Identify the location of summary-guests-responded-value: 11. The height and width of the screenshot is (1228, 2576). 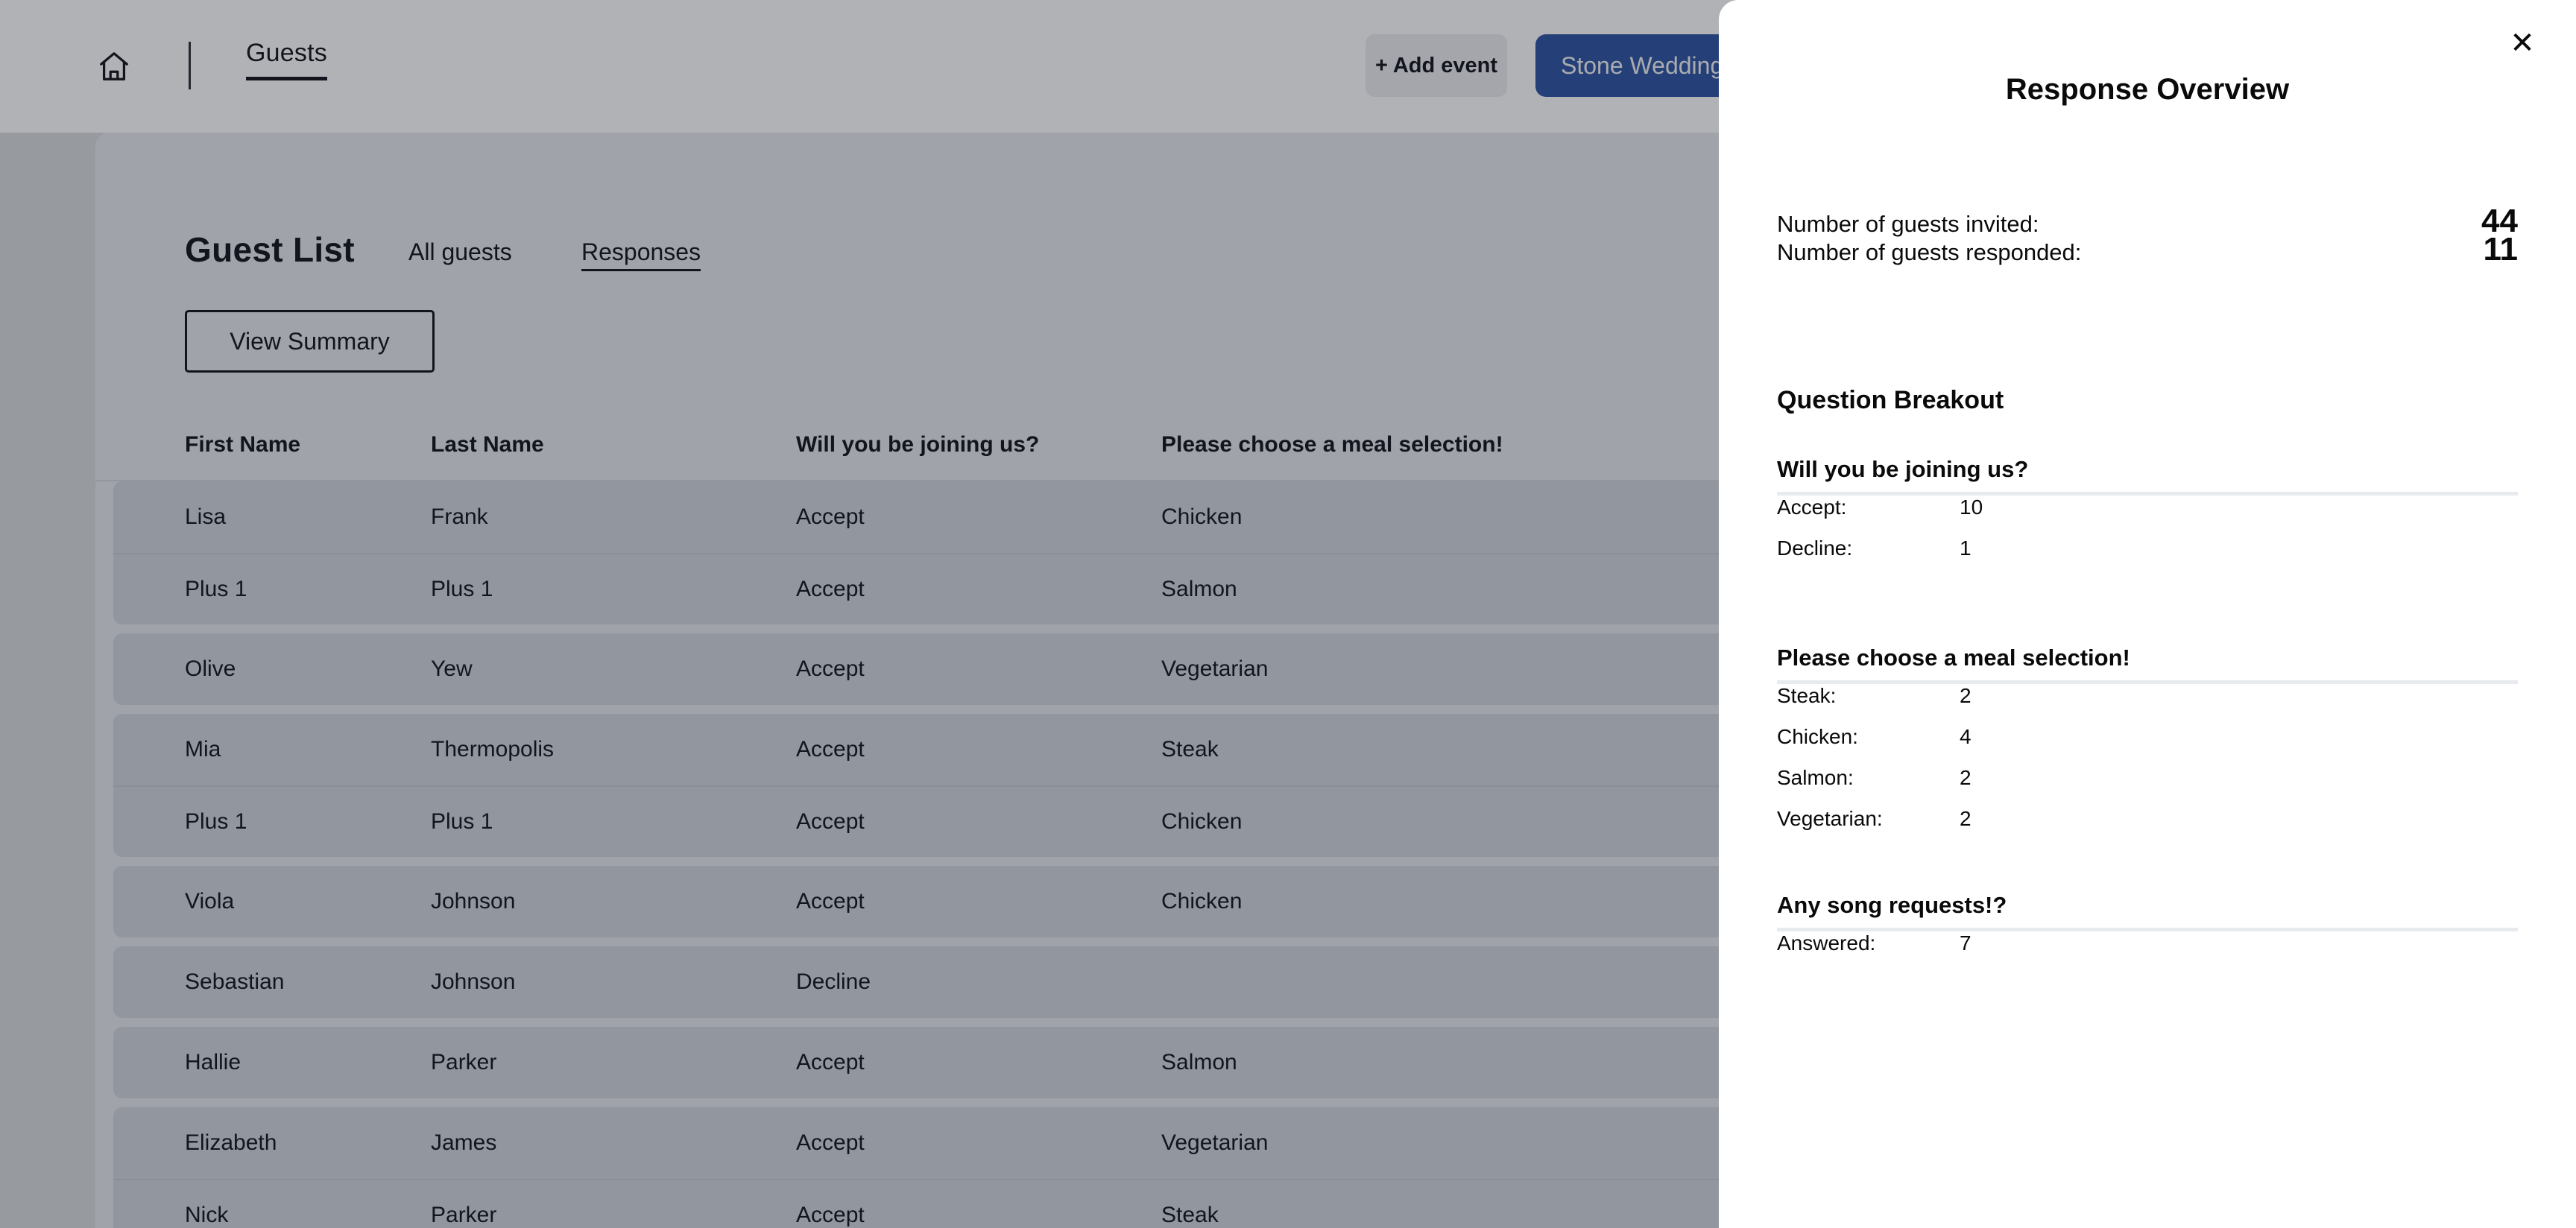
(2500, 249).